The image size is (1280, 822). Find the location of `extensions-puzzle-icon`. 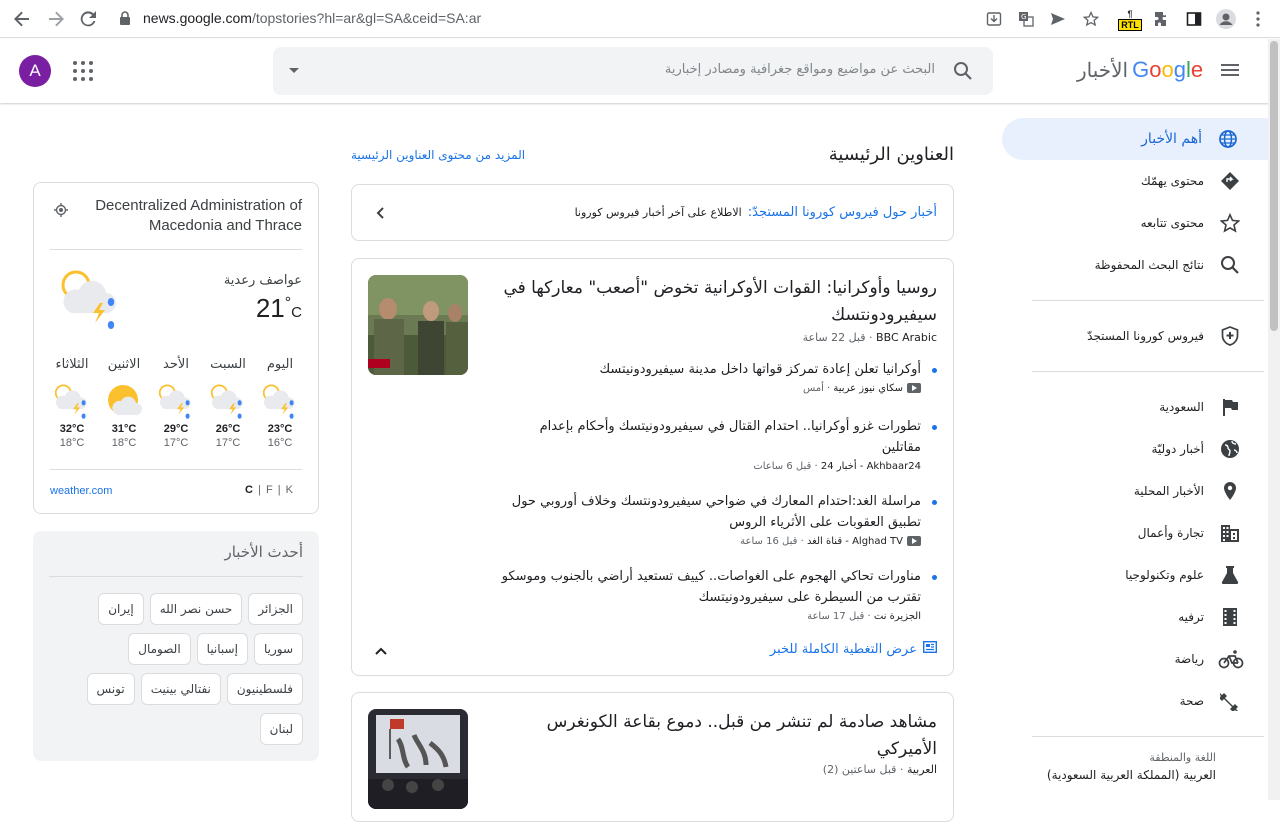

extensions-puzzle-icon is located at coordinates (1162, 19).